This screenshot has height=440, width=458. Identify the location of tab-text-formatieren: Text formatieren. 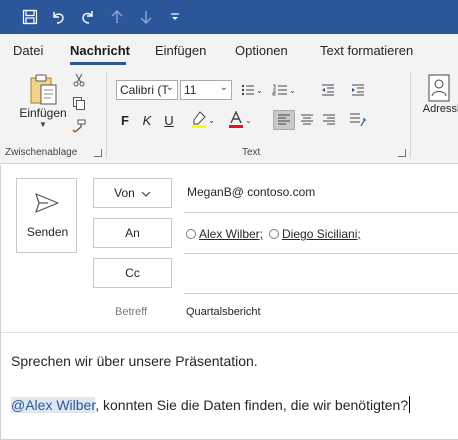
(366, 50).